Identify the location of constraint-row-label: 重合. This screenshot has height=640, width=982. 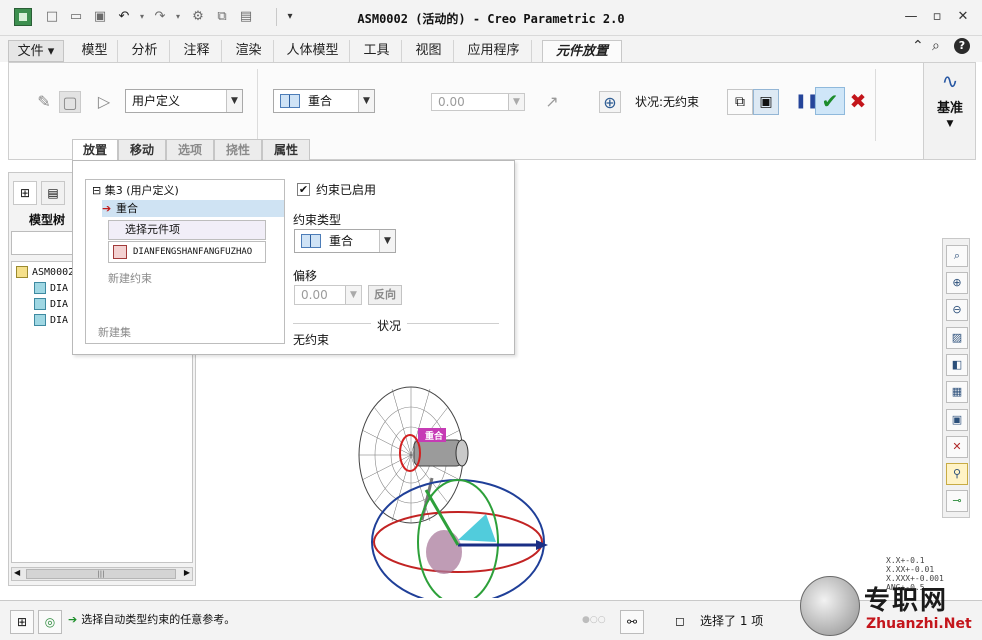
(127, 208).